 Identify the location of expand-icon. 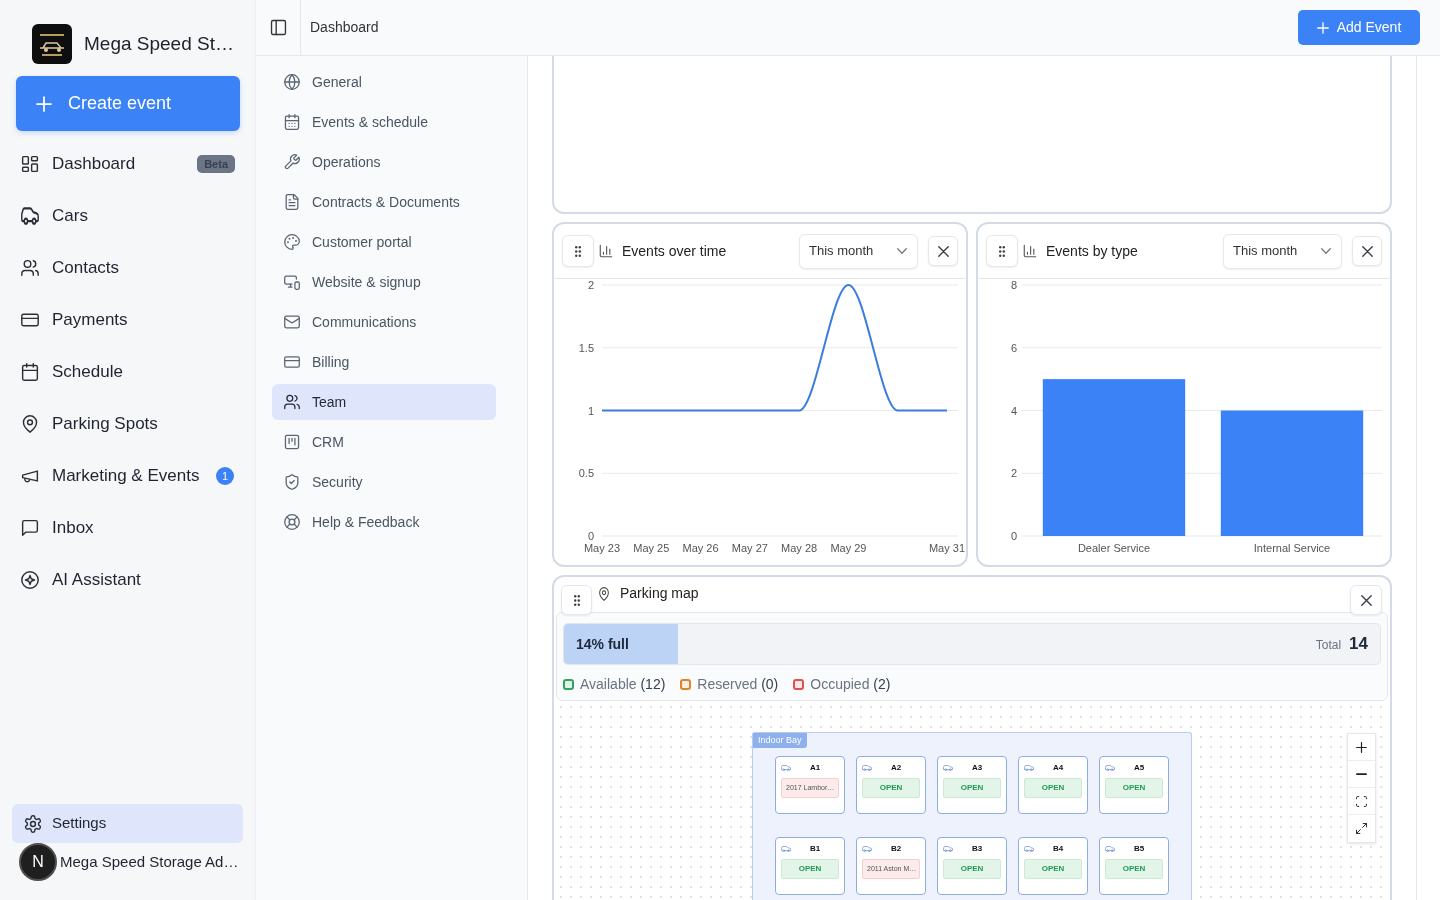
(1361, 828).